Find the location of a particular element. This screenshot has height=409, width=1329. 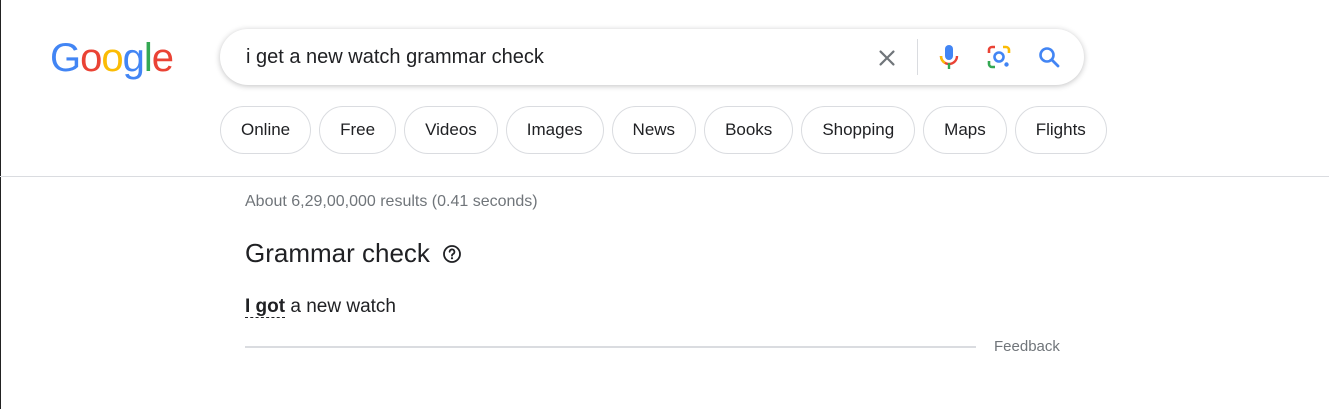

filter-chip-images: Images is located at coordinates (554, 130).